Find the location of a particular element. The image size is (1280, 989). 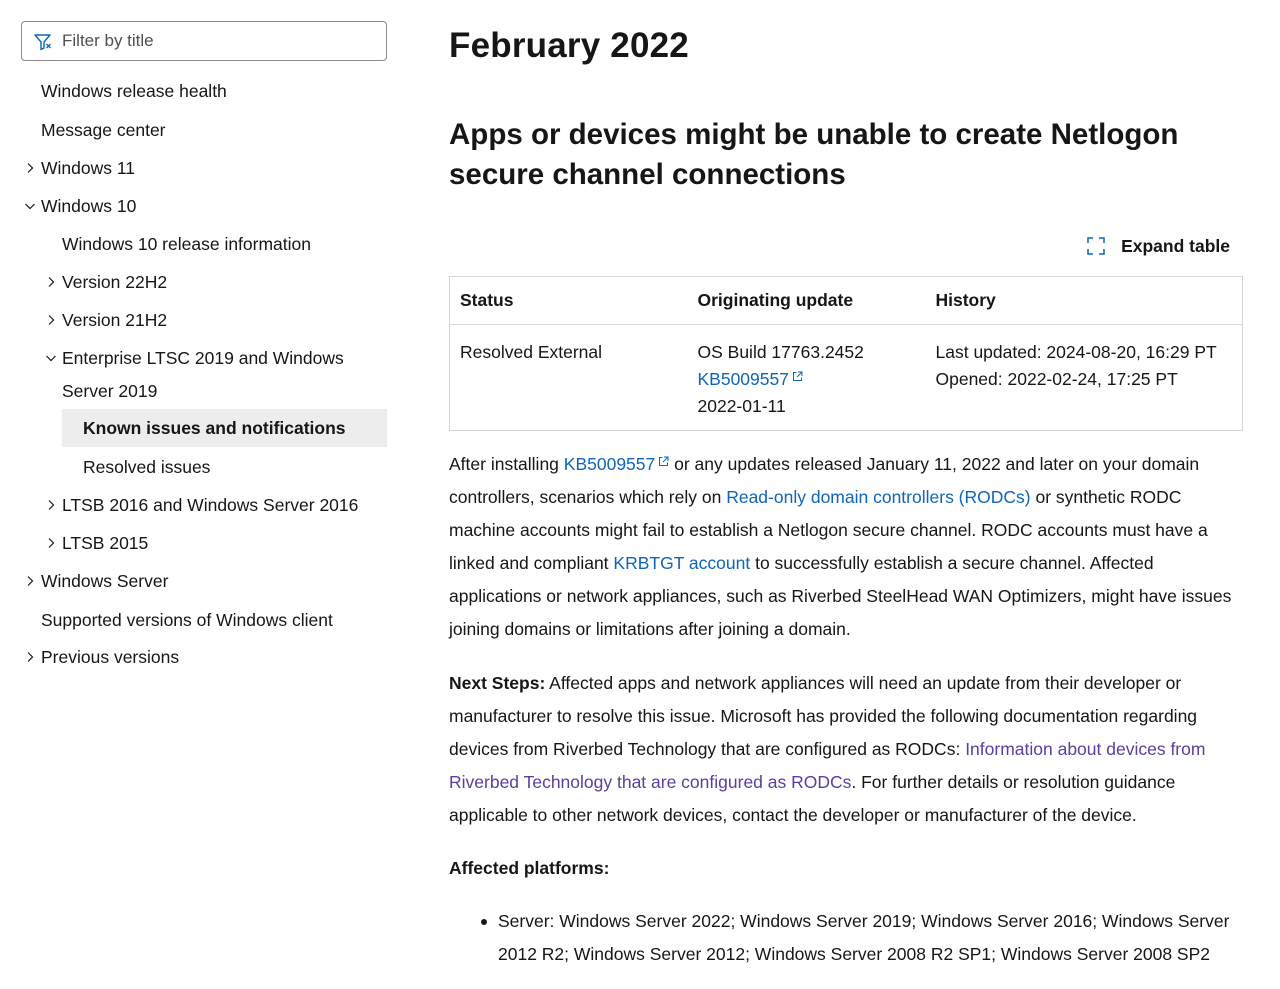

expand-icon is located at coordinates (1096, 246).